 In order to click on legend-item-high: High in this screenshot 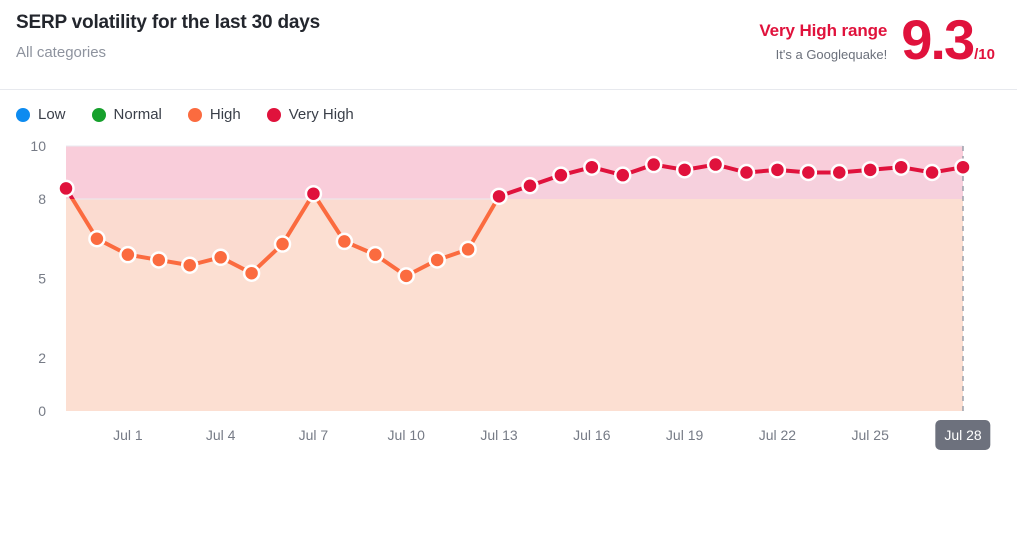, I will do `click(214, 114)`.